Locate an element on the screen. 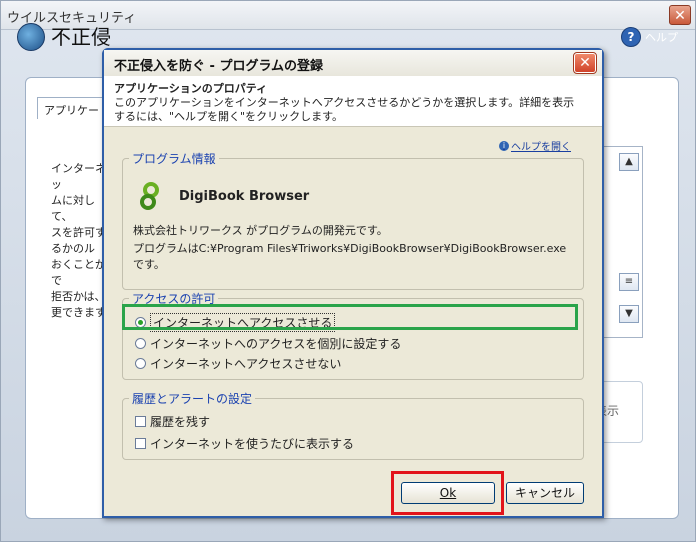 The width and height of the screenshot is (696, 542). info-title: アプリケーションのプロパティ is located at coordinates (191, 88).